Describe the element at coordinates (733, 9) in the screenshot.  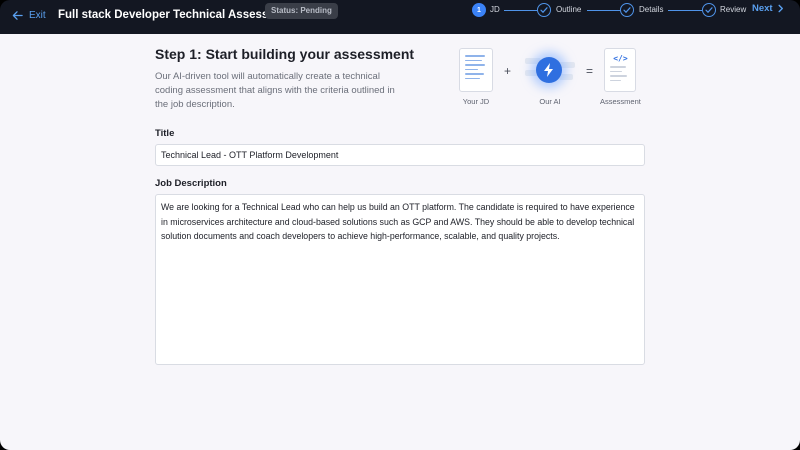
I see `step-review-label: Review` at that location.